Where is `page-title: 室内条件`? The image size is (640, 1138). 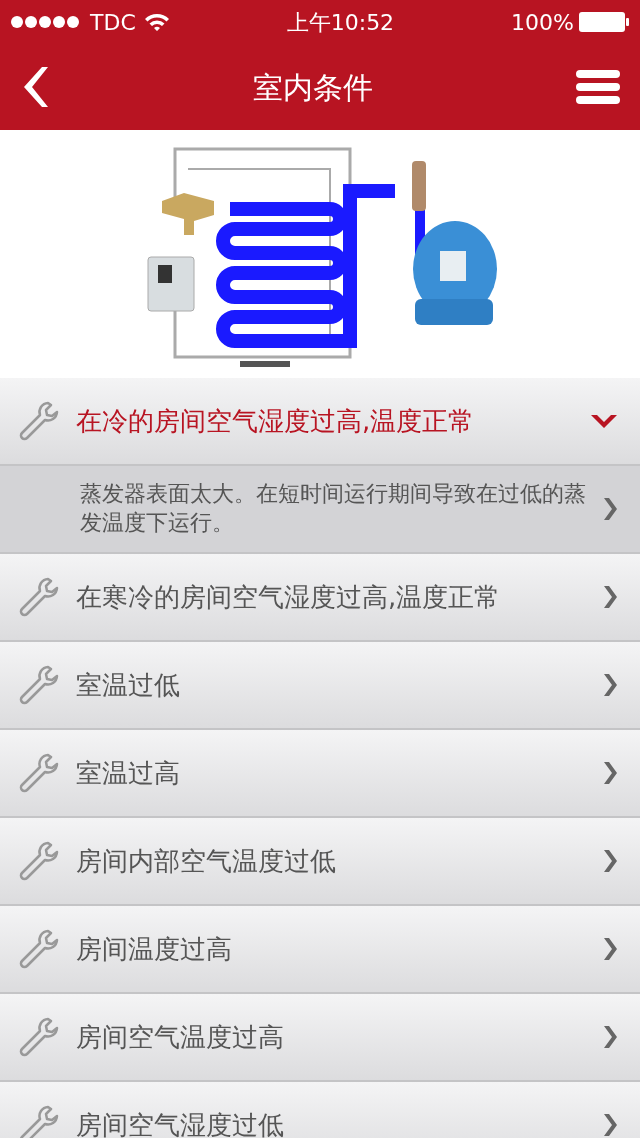
page-title: 室内条件 is located at coordinates (313, 87).